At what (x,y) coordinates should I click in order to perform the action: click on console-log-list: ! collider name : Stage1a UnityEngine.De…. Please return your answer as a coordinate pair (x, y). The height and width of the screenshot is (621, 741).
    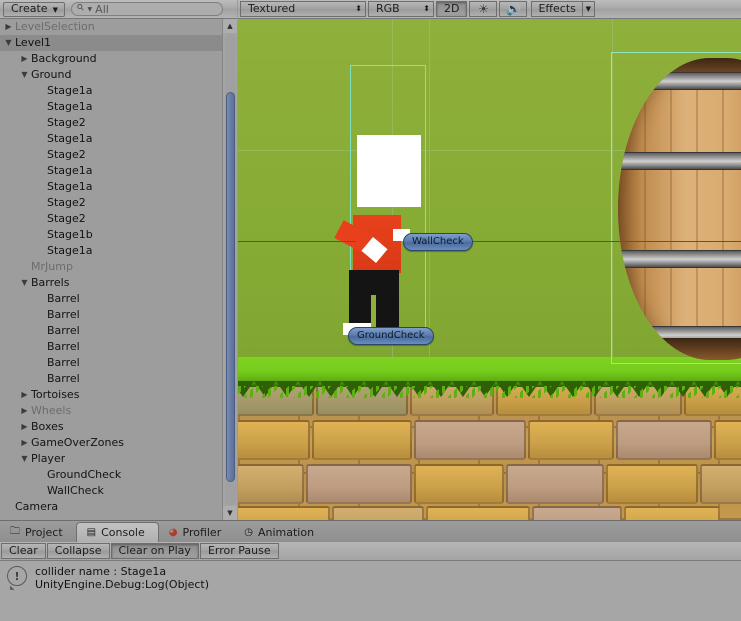
    Looking at the image, I should click on (370, 591).